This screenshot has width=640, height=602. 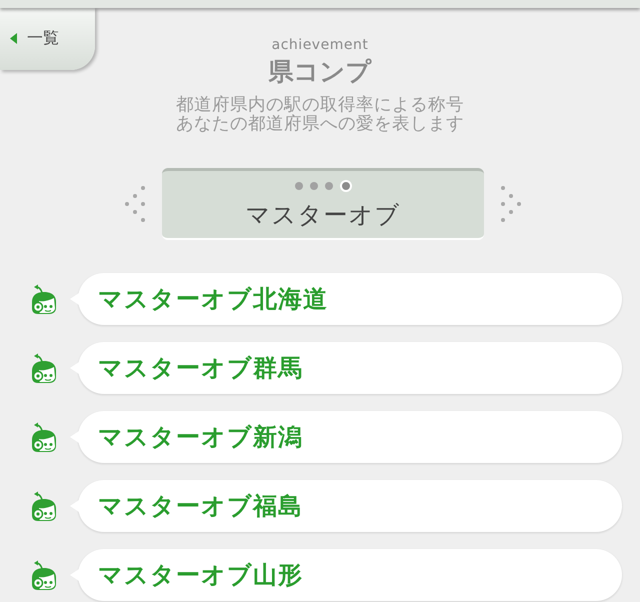 What do you see at coordinates (47, 38) in the screenshot?
I see `back-button: 一覧` at bounding box center [47, 38].